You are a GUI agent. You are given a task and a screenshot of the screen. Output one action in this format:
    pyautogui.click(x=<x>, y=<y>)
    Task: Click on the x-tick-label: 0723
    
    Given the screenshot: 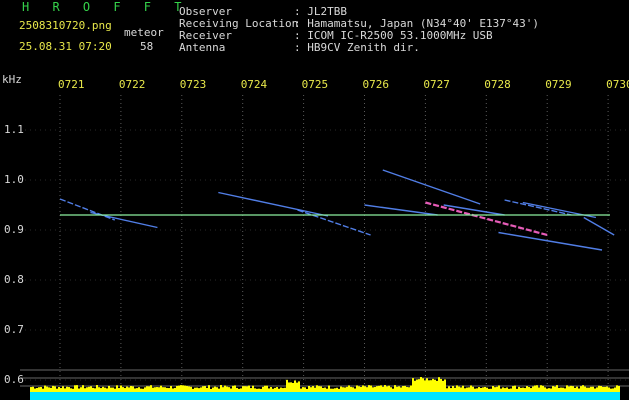 What is the action you would take?
    pyautogui.click(x=193, y=84)
    